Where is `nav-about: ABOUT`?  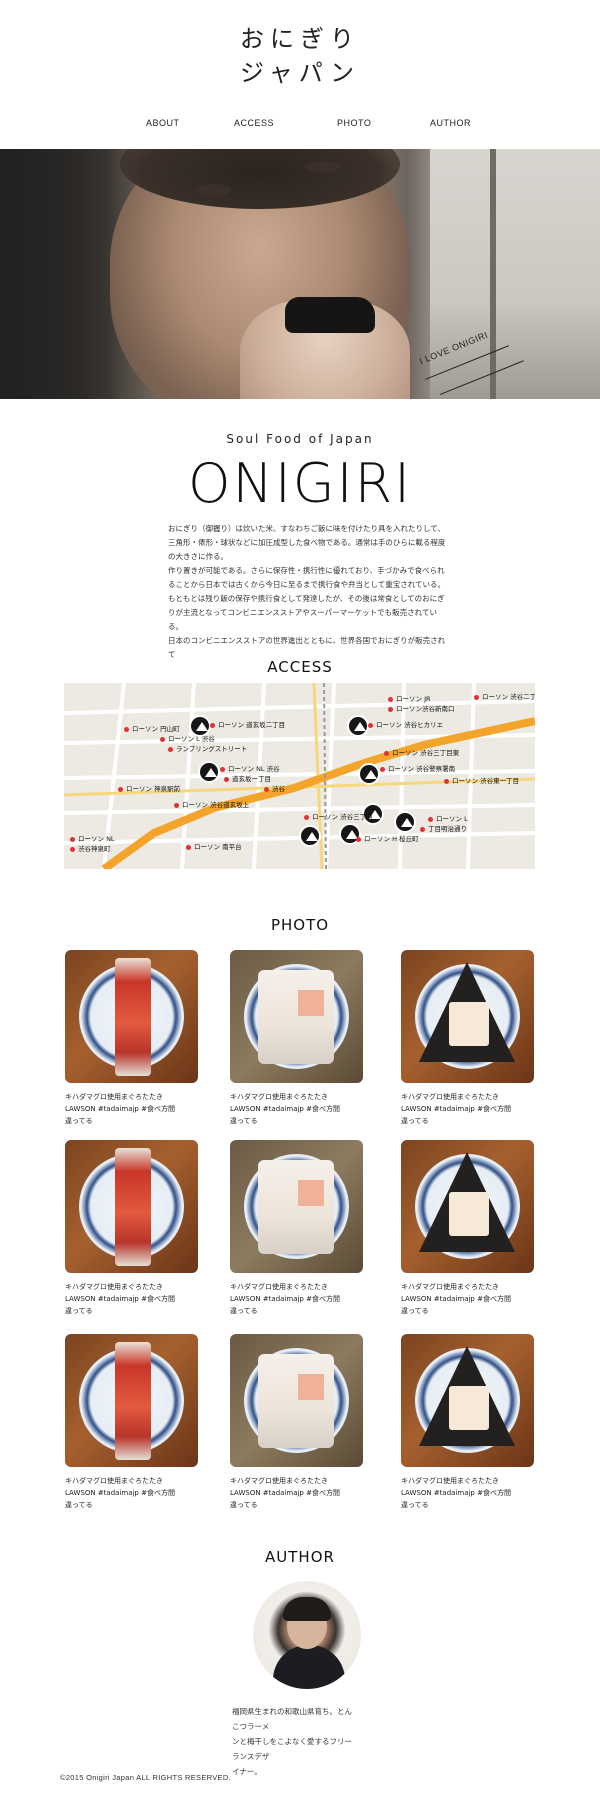 nav-about: ABOUT is located at coordinates (163, 123).